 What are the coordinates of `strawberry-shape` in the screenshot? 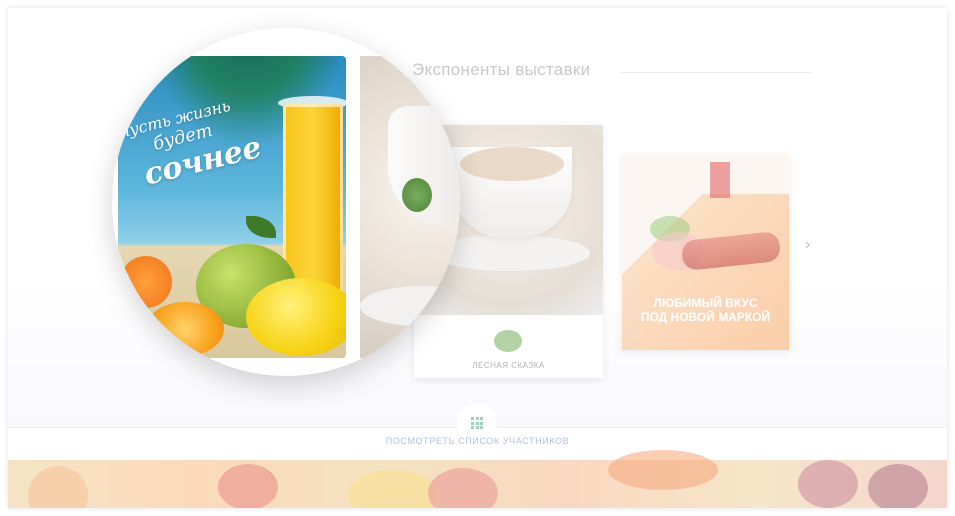 It's located at (248, 486).